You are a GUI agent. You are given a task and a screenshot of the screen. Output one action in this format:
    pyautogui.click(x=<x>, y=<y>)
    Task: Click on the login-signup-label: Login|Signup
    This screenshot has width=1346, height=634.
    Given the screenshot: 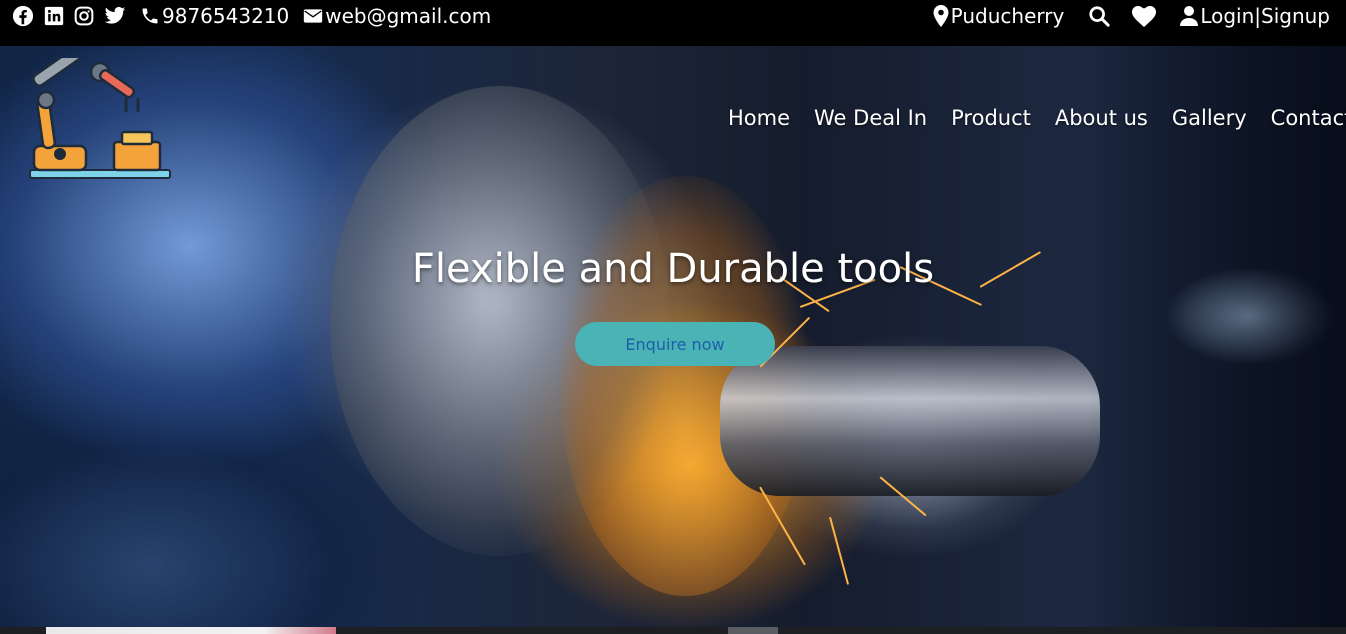 What is the action you would take?
    pyautogui.click(x=1265, y=16)
    